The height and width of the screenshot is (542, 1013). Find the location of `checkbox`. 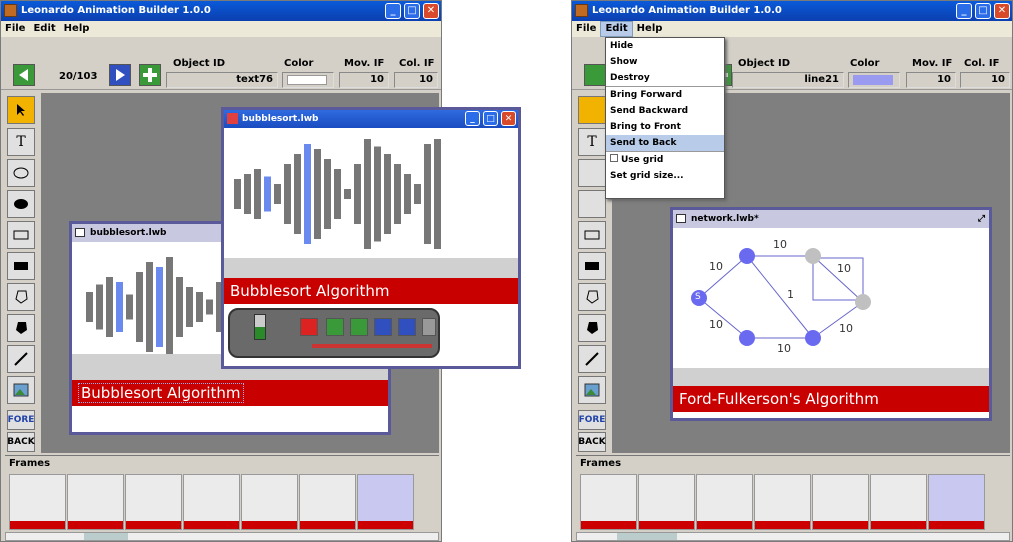

checkbox is located at coordinates (614, 158).